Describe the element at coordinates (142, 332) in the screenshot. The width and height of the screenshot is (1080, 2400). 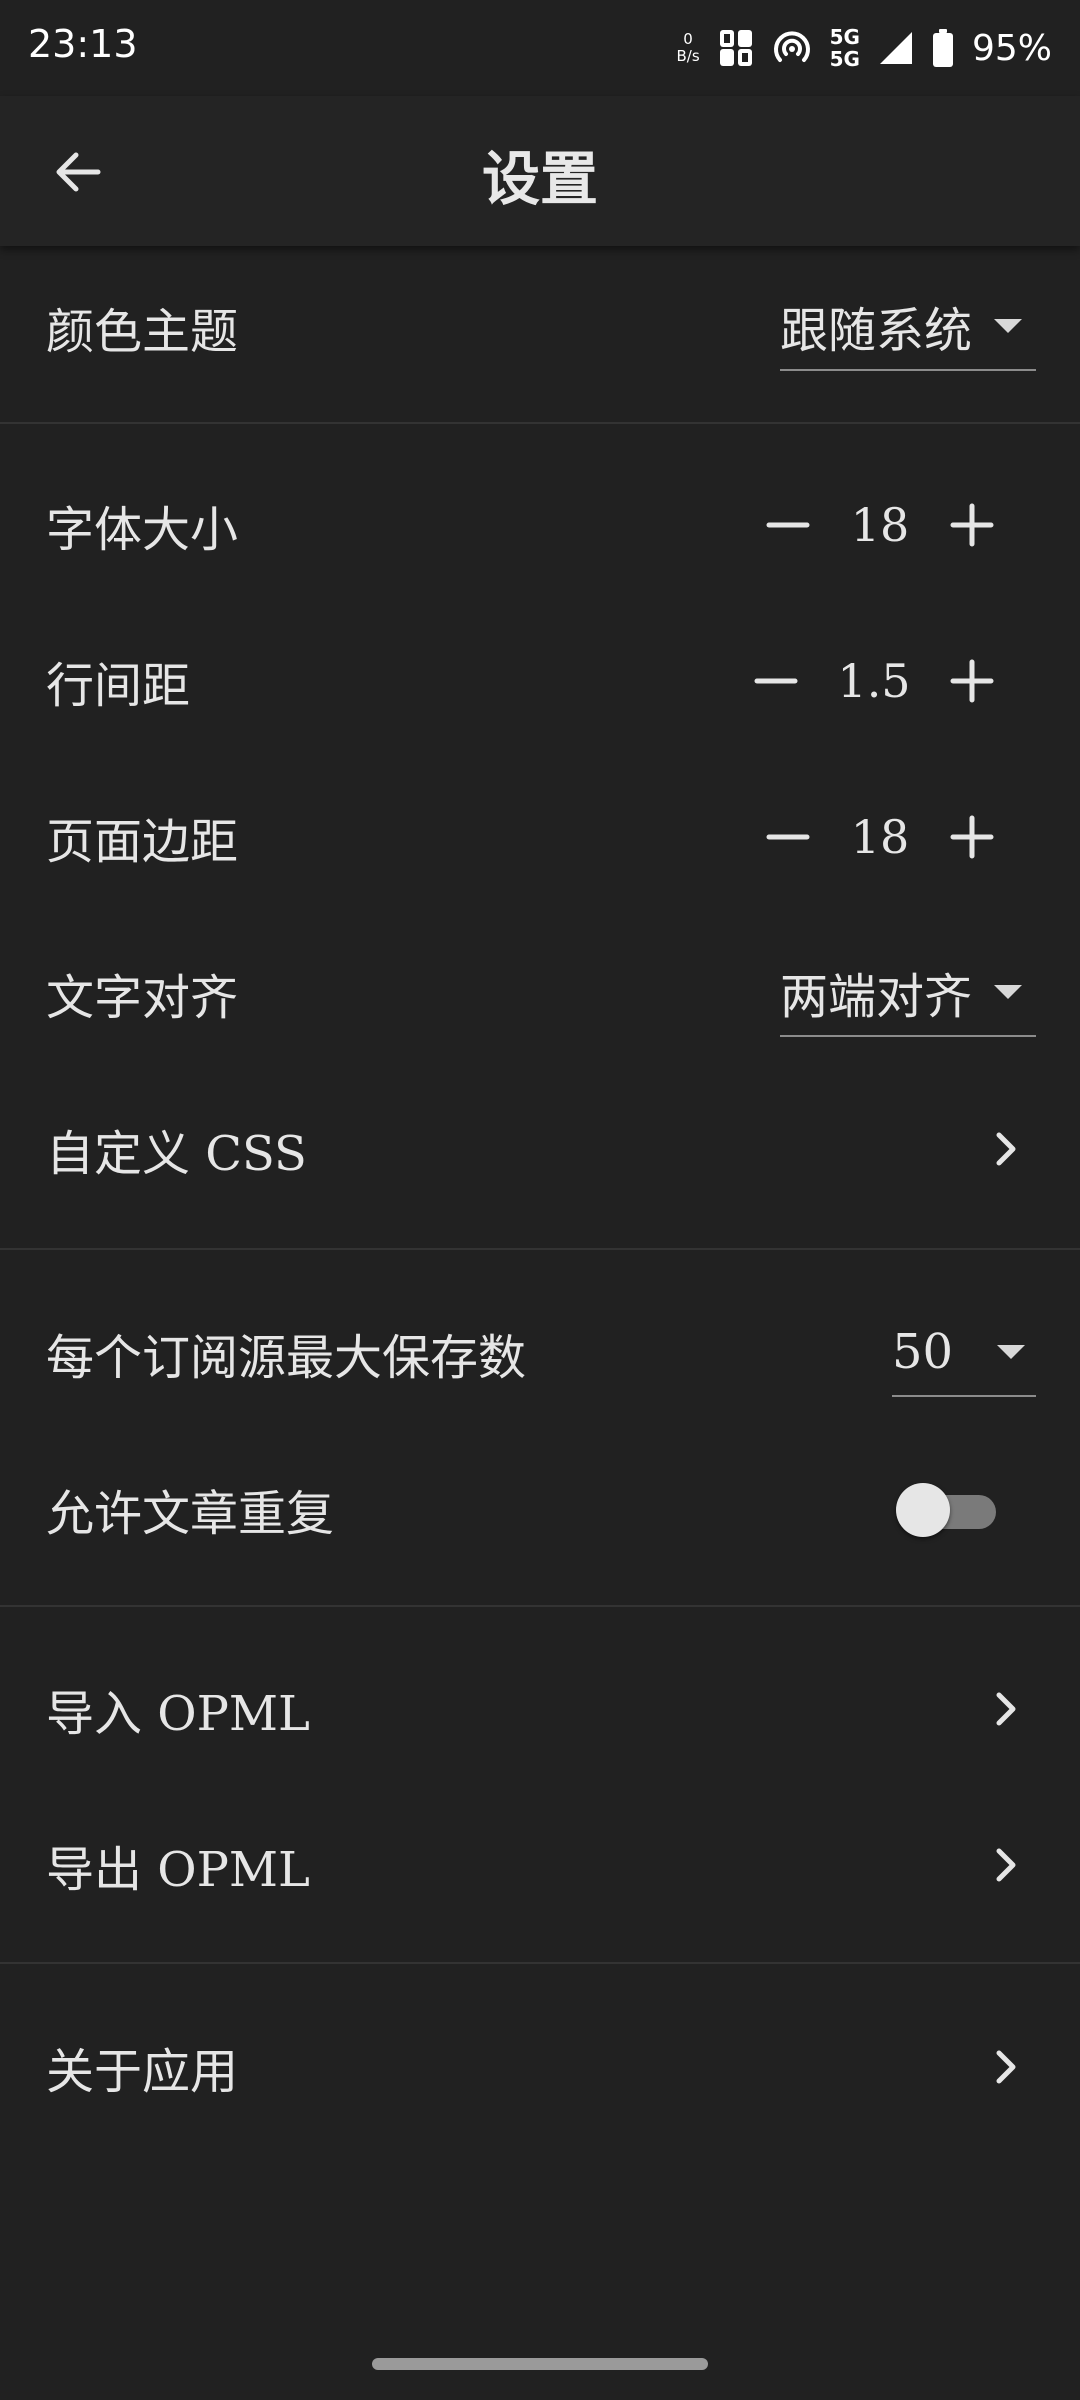
I see `setting-theme-label: 颜色主题` at that location.